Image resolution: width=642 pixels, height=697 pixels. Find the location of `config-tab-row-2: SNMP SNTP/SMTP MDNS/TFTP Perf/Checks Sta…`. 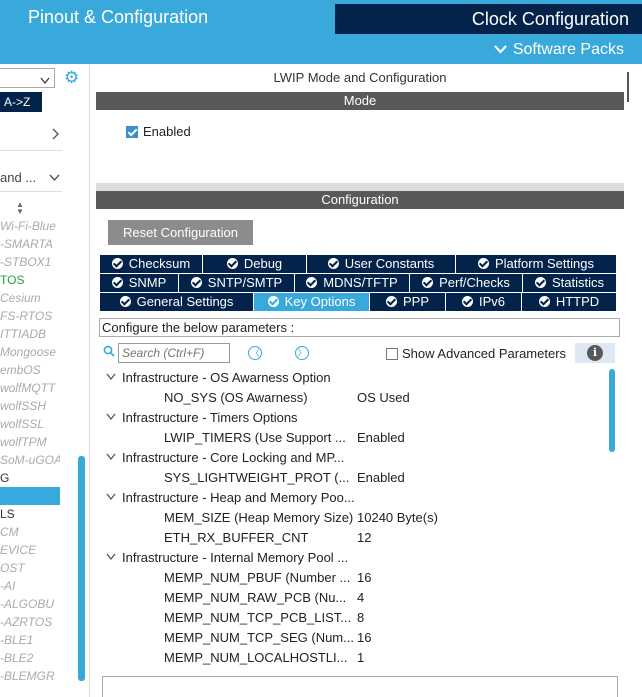

config-tab-row-2: SNMP SNTP/SMTP MDNS/TFTP Perf/Checks Sta… is located at coordinates (358, 283).